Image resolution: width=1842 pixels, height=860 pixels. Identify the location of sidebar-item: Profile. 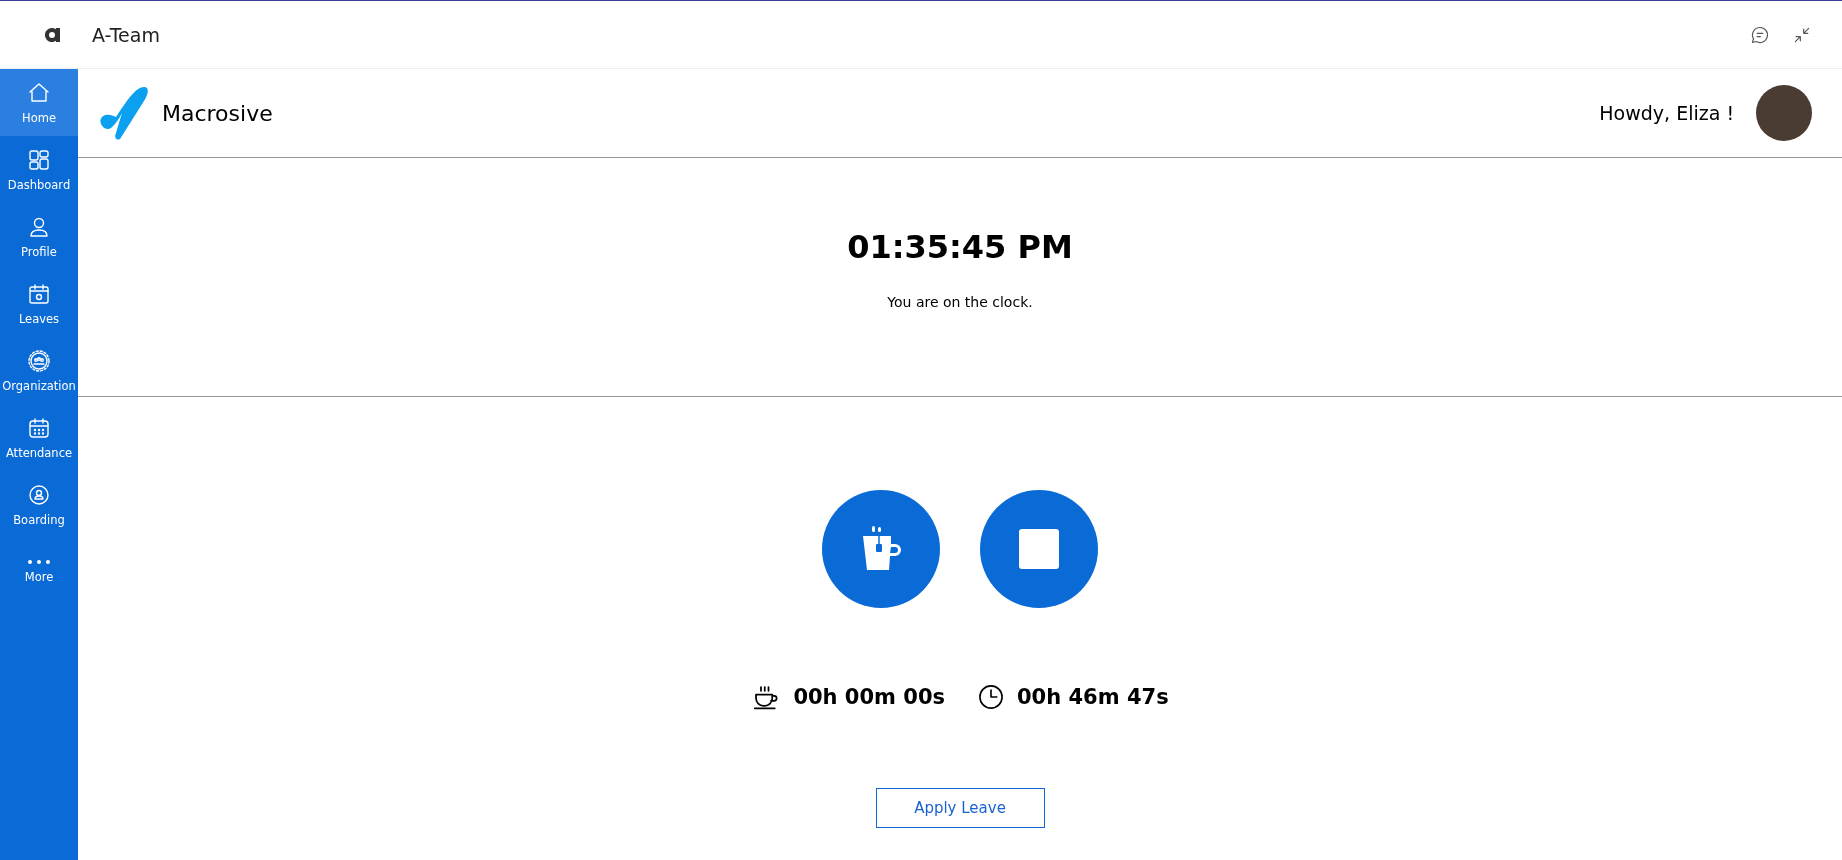
(39, 236).